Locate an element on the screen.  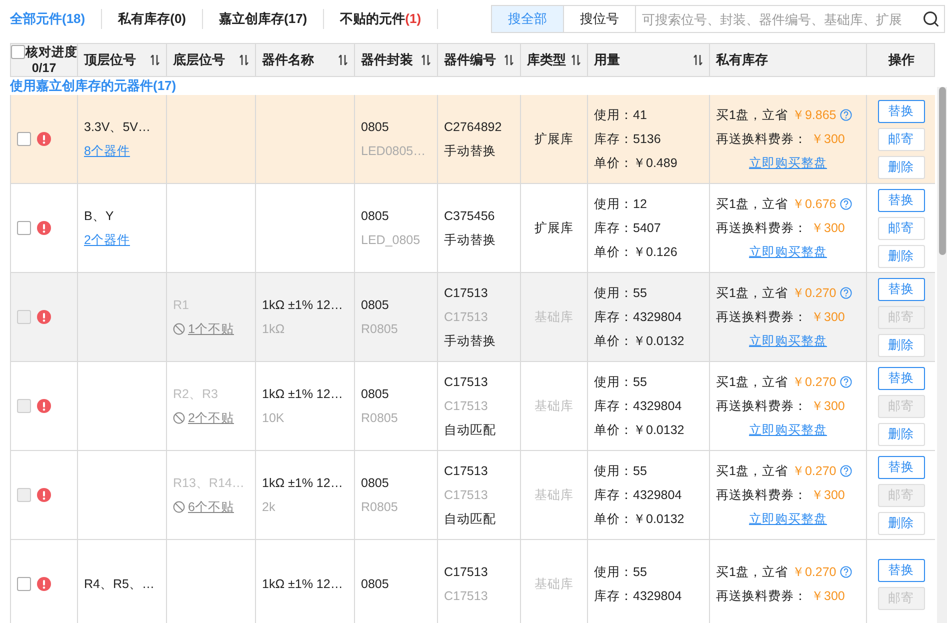
saving-amount: ￥9.865 is located at coordinates (814, 115).